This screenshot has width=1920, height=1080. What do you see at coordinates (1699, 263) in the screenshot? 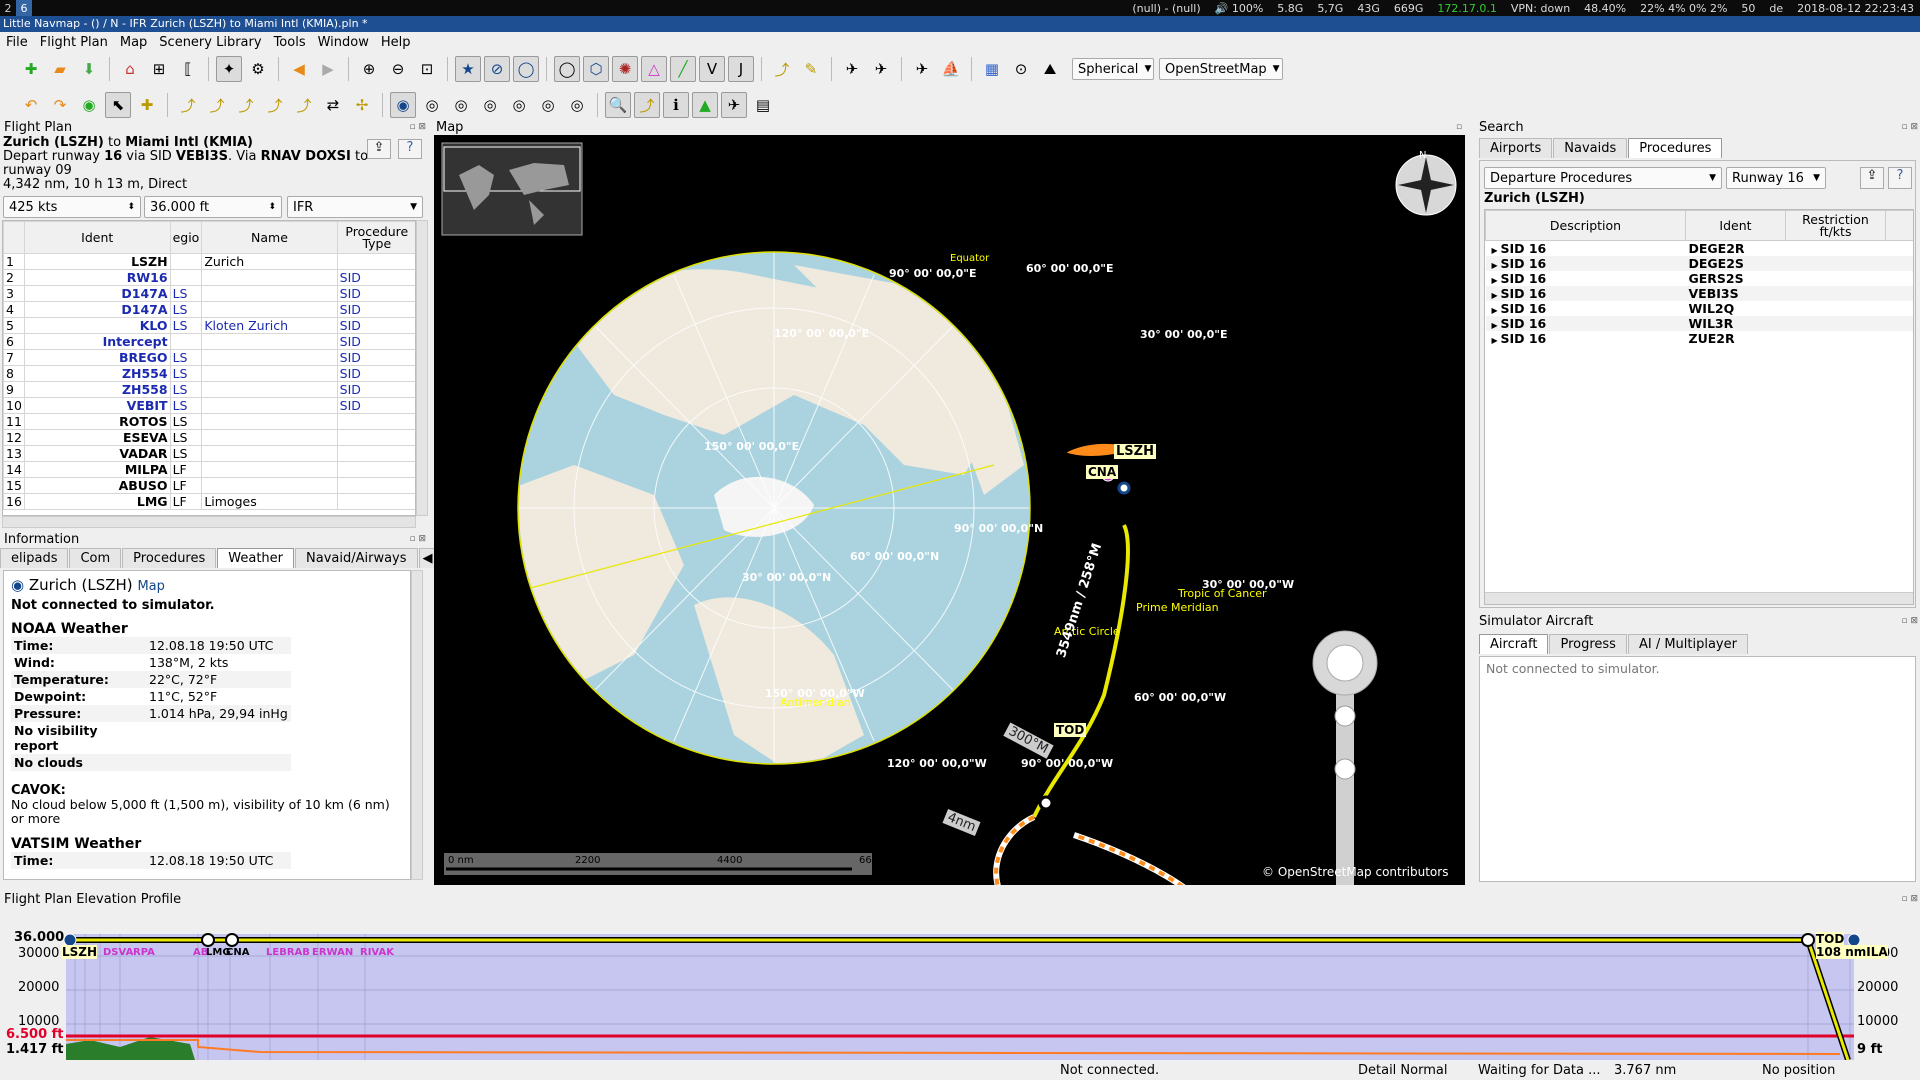
I see `procedure-row: ▶ SID 16 DEGE2S` at bounding box center [1699, 263].